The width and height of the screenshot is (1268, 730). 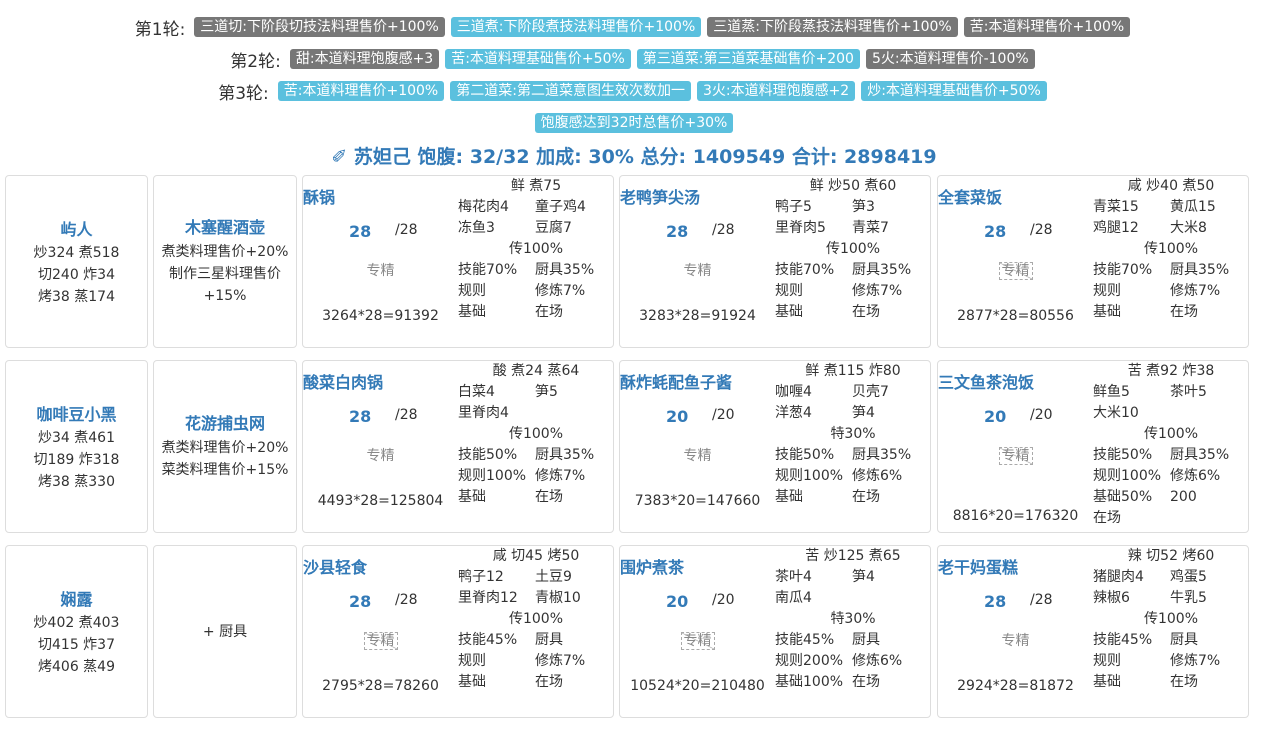 I want to click on bonus-row: 基础 在场, so click(x=852, y=312).